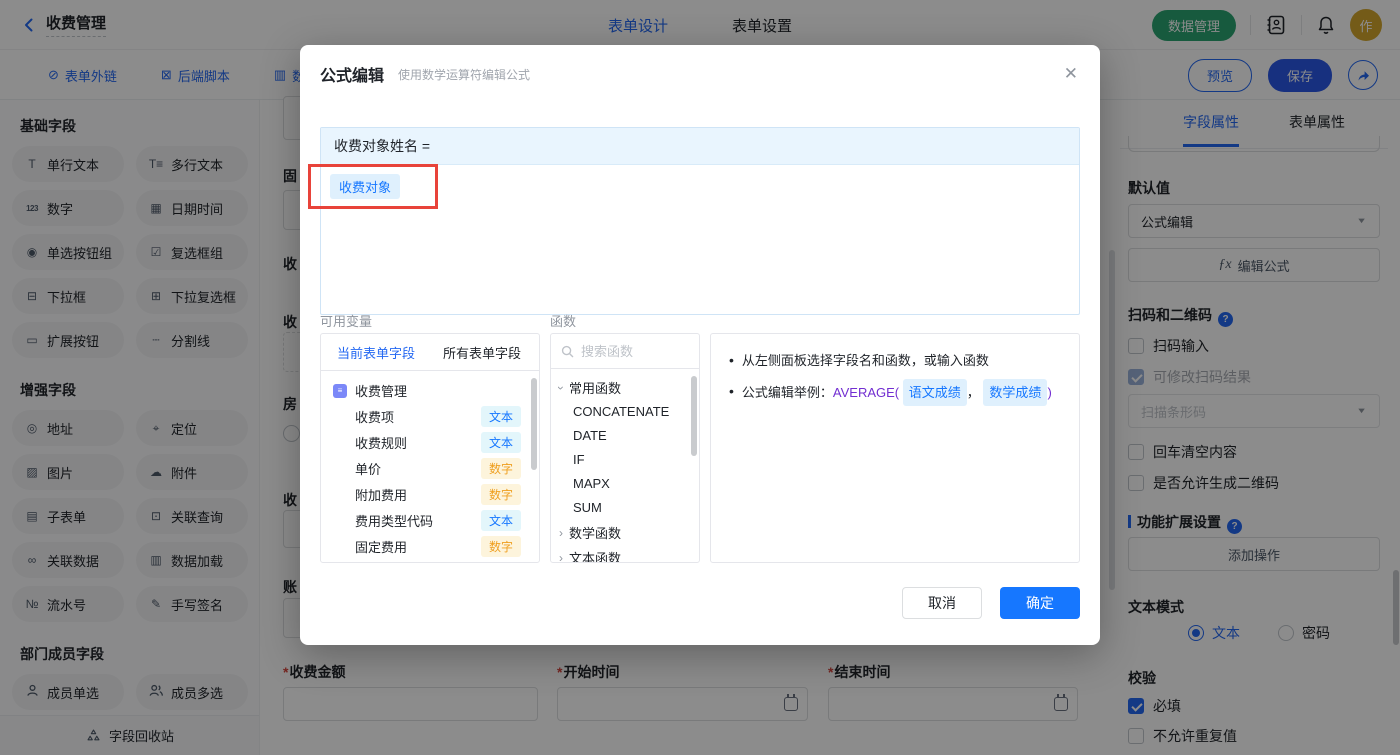  I want to click on example-chip-1: 语文成绩, so click(934, 392).